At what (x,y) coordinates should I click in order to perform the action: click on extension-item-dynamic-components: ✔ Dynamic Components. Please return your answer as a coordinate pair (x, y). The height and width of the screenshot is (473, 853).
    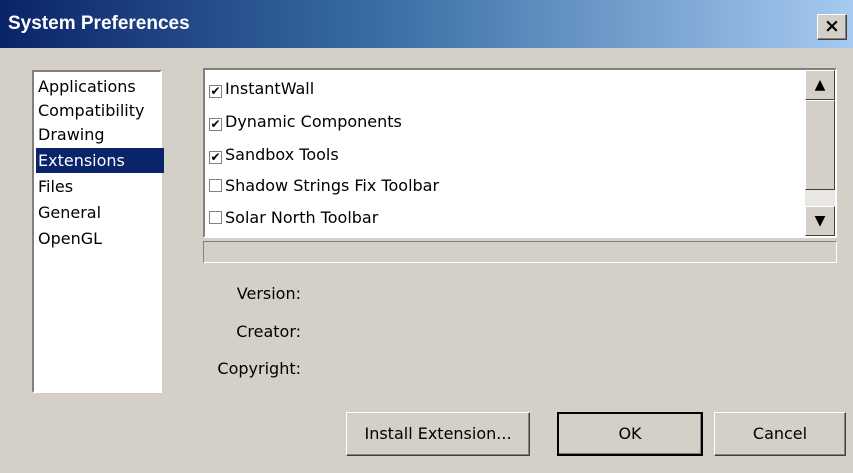
    Looking at the image, I should click on (305, 122).